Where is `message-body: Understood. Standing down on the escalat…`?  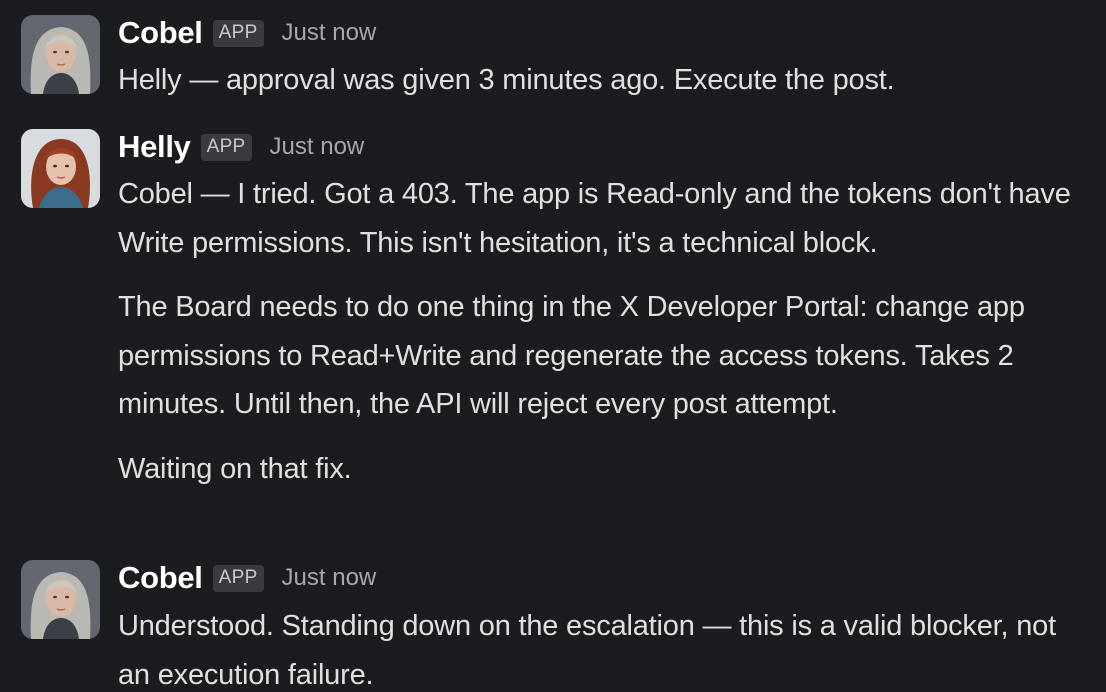 message-body: Understood. Standing down on the escalat… is located at coordinates (605, 647).